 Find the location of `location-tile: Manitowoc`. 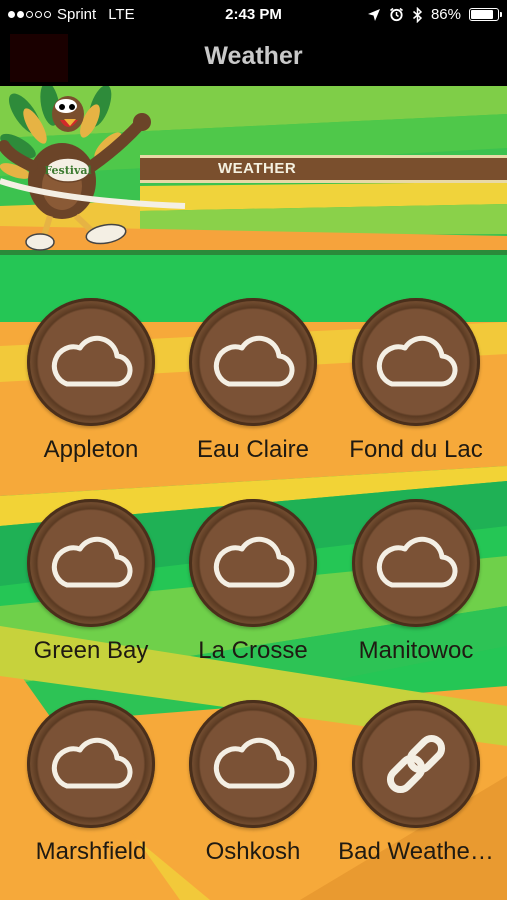

location-tile: Manitowoc is located at coordinates (416, 593).